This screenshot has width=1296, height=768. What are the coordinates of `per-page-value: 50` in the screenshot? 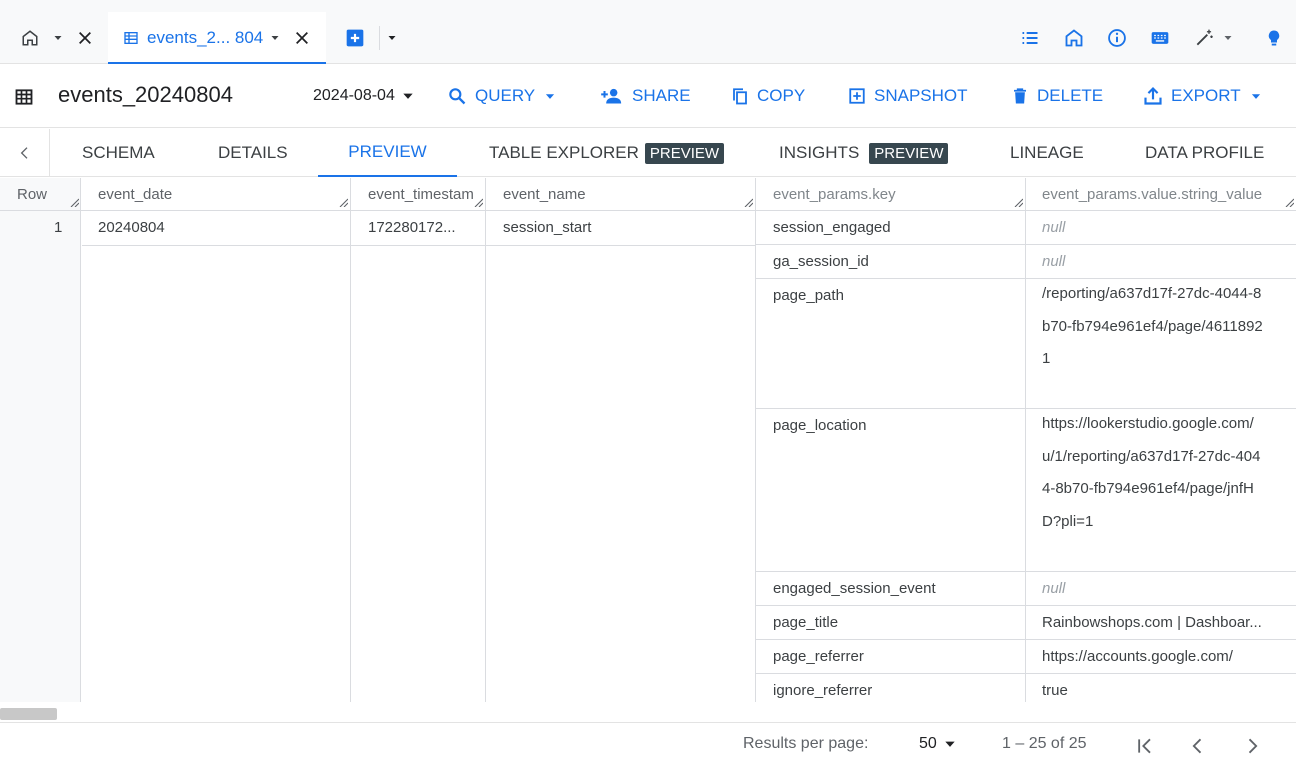 It's located at (928, 743).